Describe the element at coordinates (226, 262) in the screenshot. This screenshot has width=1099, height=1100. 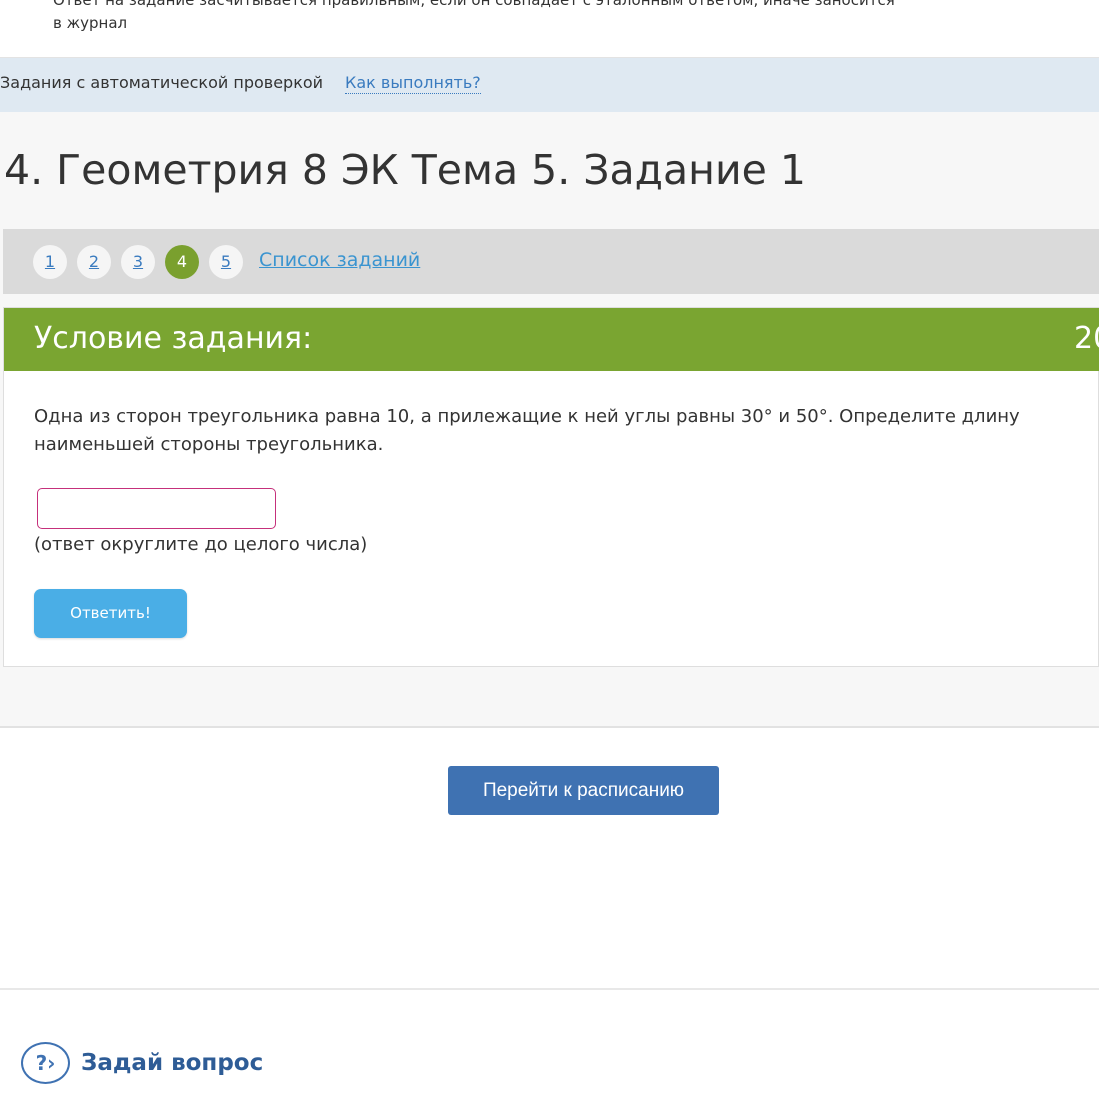
I see `page-link-5: 5` at that location.